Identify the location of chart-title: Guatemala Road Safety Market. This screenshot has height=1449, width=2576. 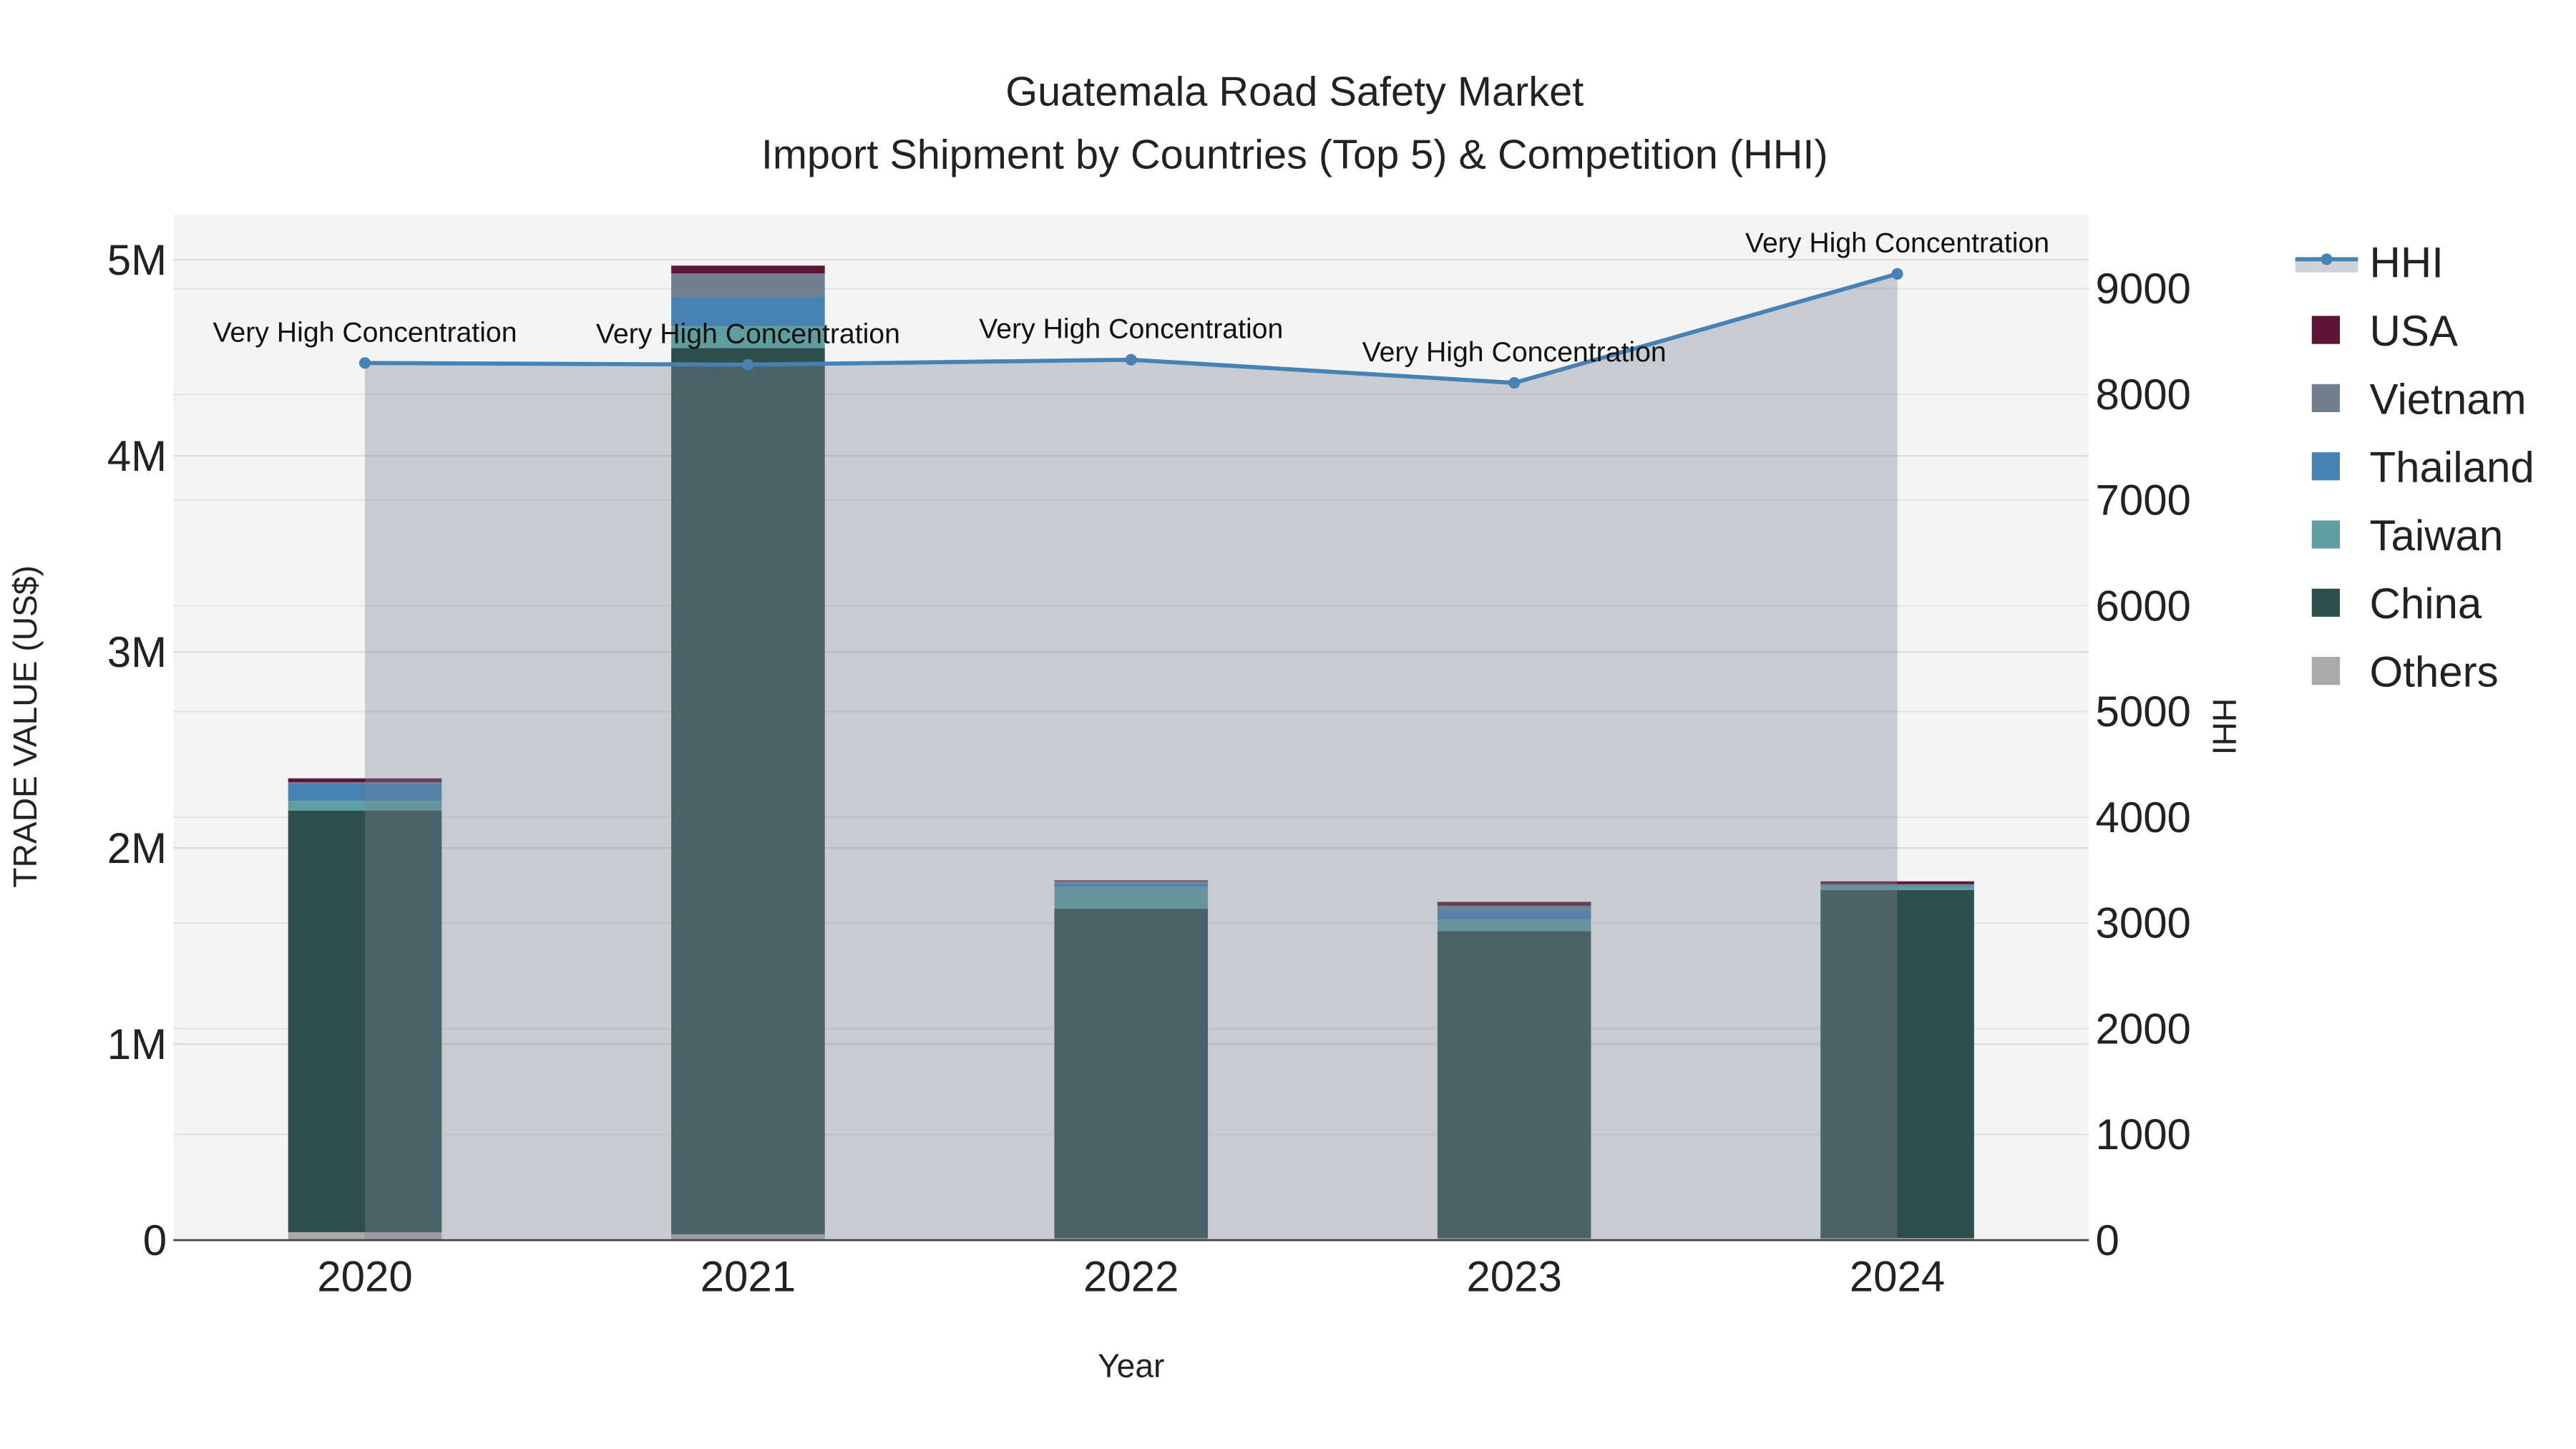
(1294, 92).